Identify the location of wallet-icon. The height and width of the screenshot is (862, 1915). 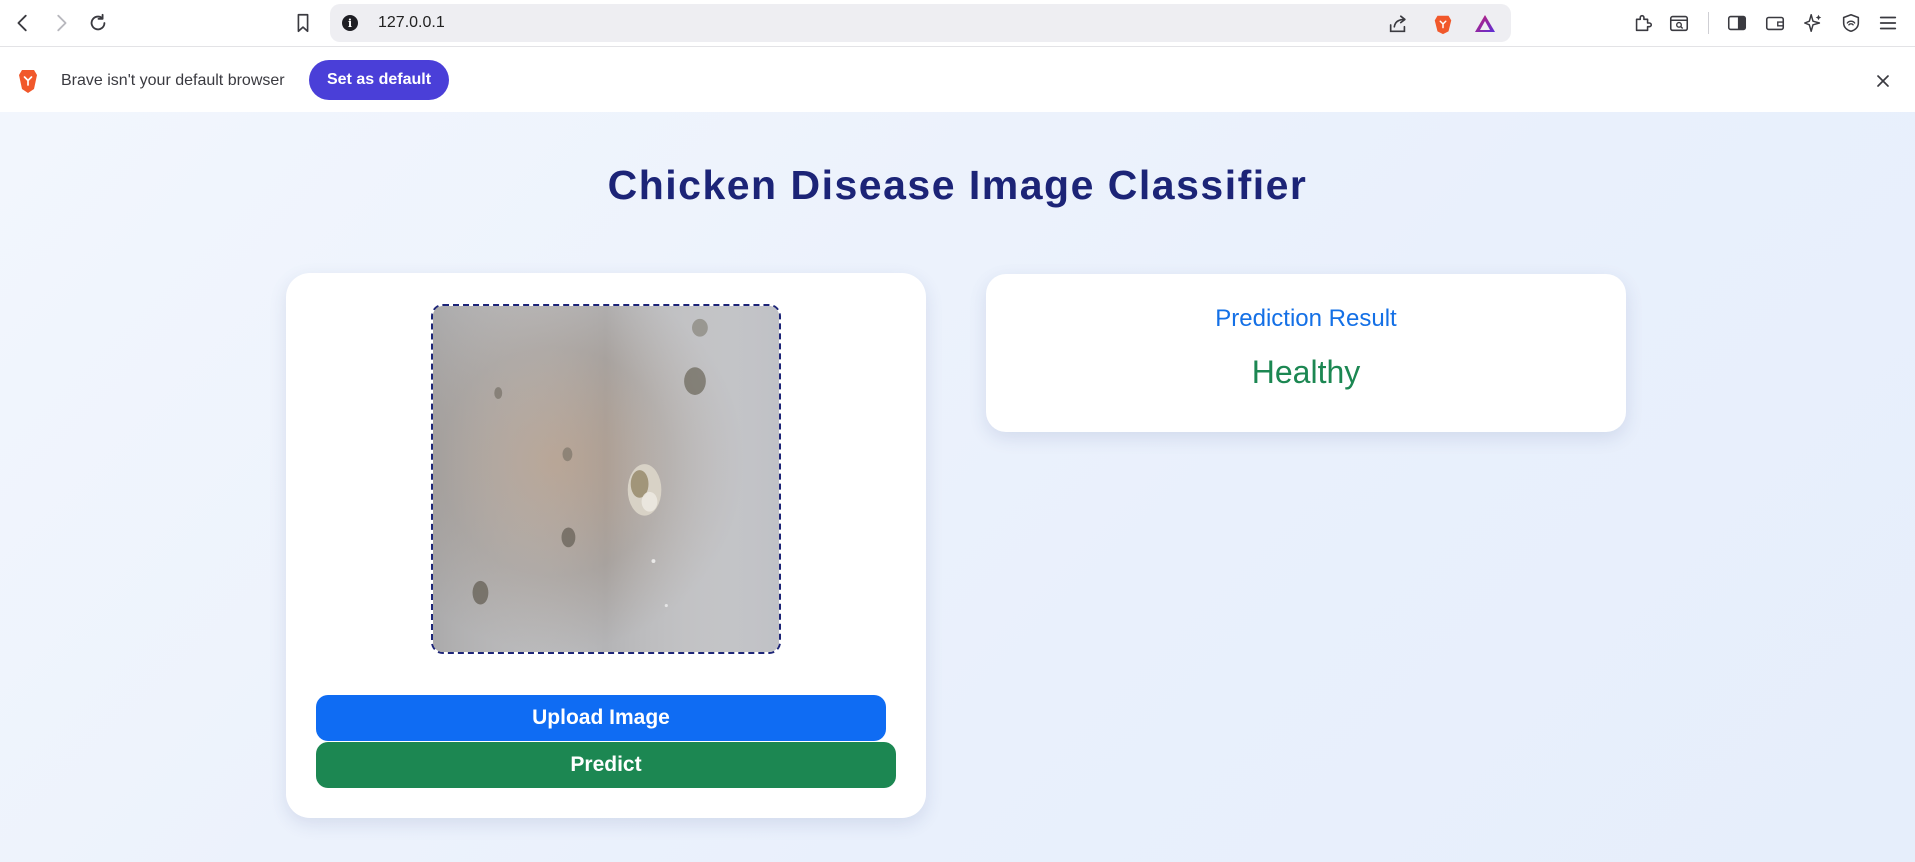
(1775, 23).